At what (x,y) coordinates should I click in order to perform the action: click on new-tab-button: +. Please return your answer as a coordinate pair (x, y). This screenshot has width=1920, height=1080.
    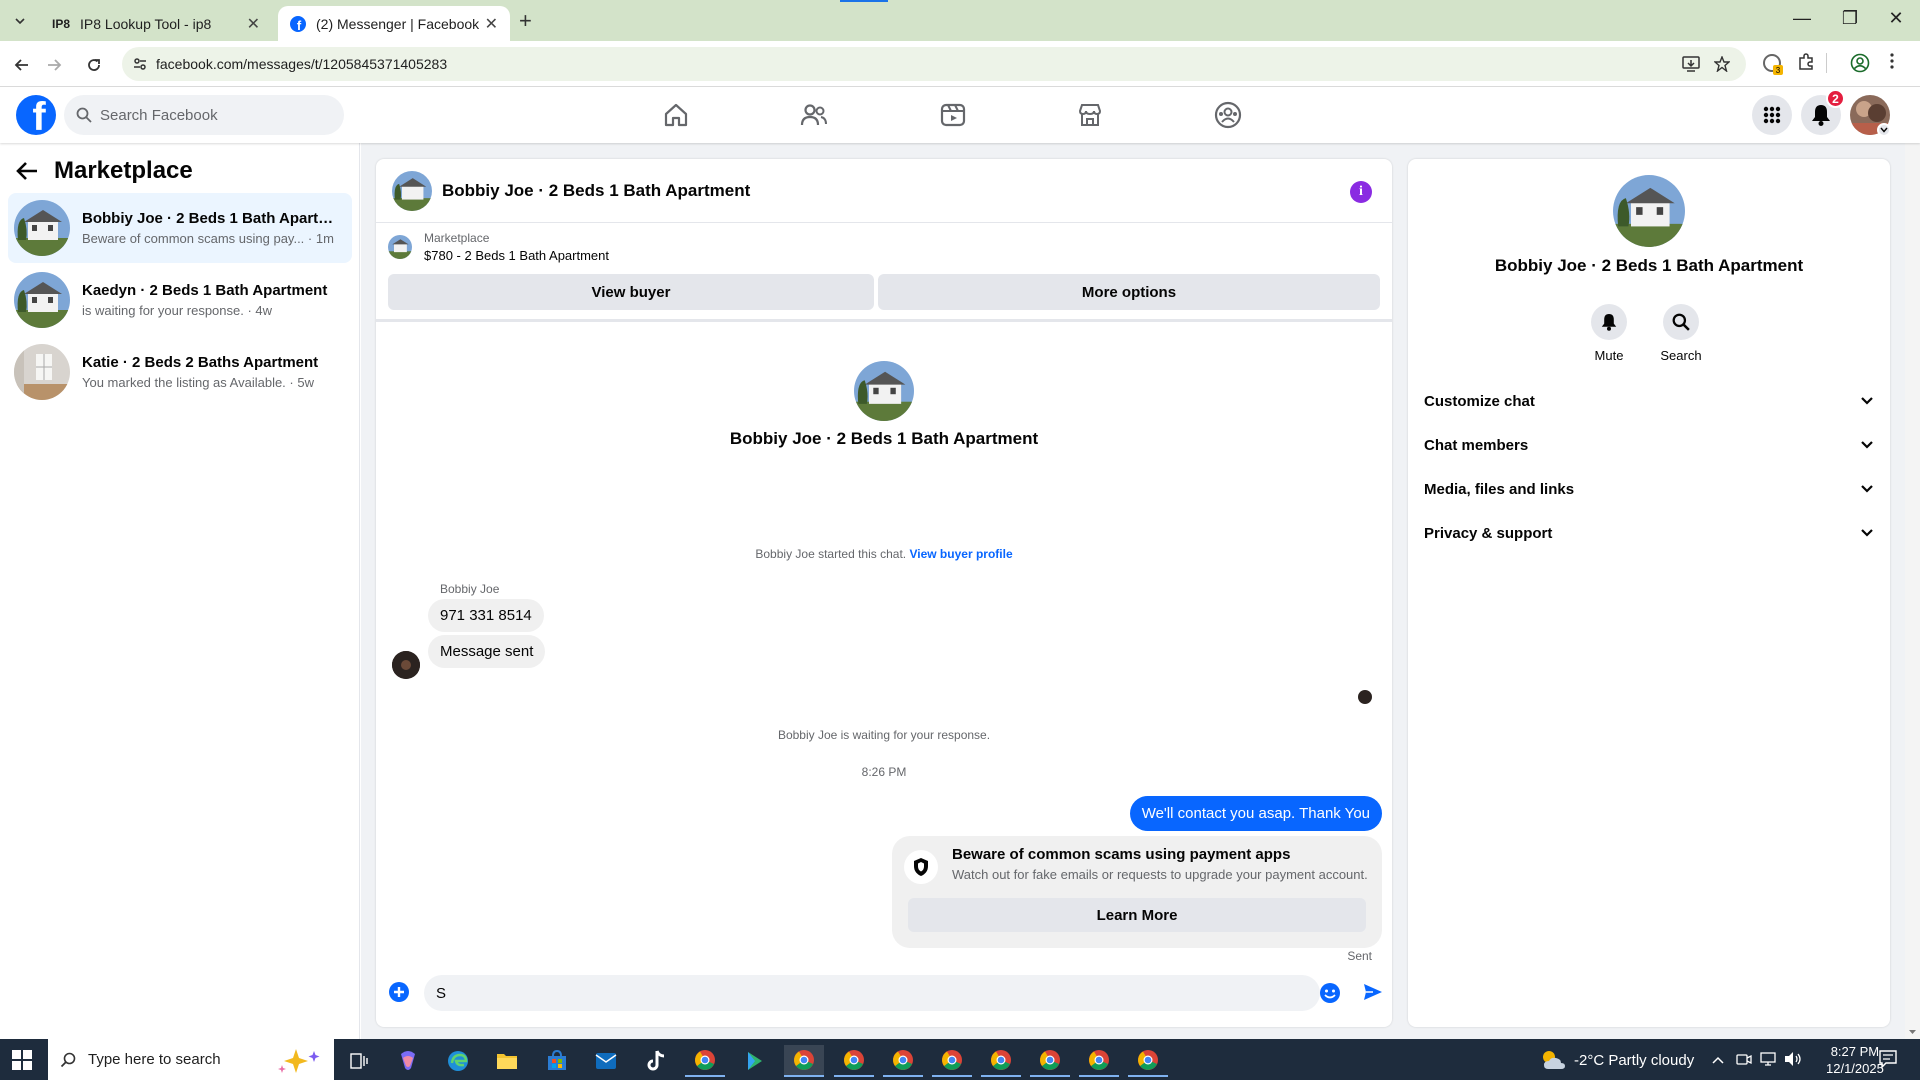
    Looking at the image, I should click on (525, 21).